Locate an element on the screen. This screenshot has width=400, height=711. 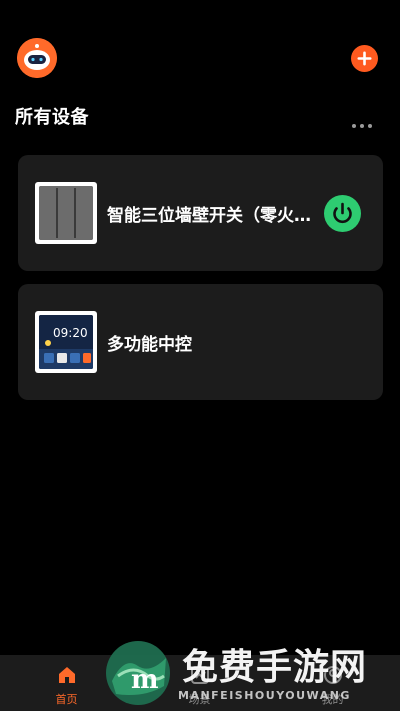
screen-time: 09:20 is located at coordinates (70, 333).